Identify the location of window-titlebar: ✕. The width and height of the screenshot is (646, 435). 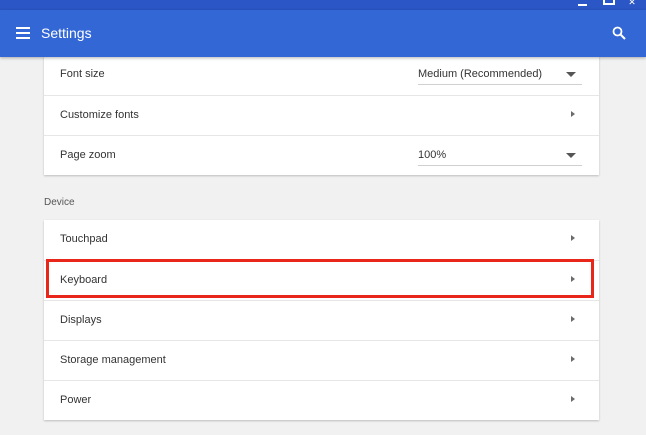
(323, 5).